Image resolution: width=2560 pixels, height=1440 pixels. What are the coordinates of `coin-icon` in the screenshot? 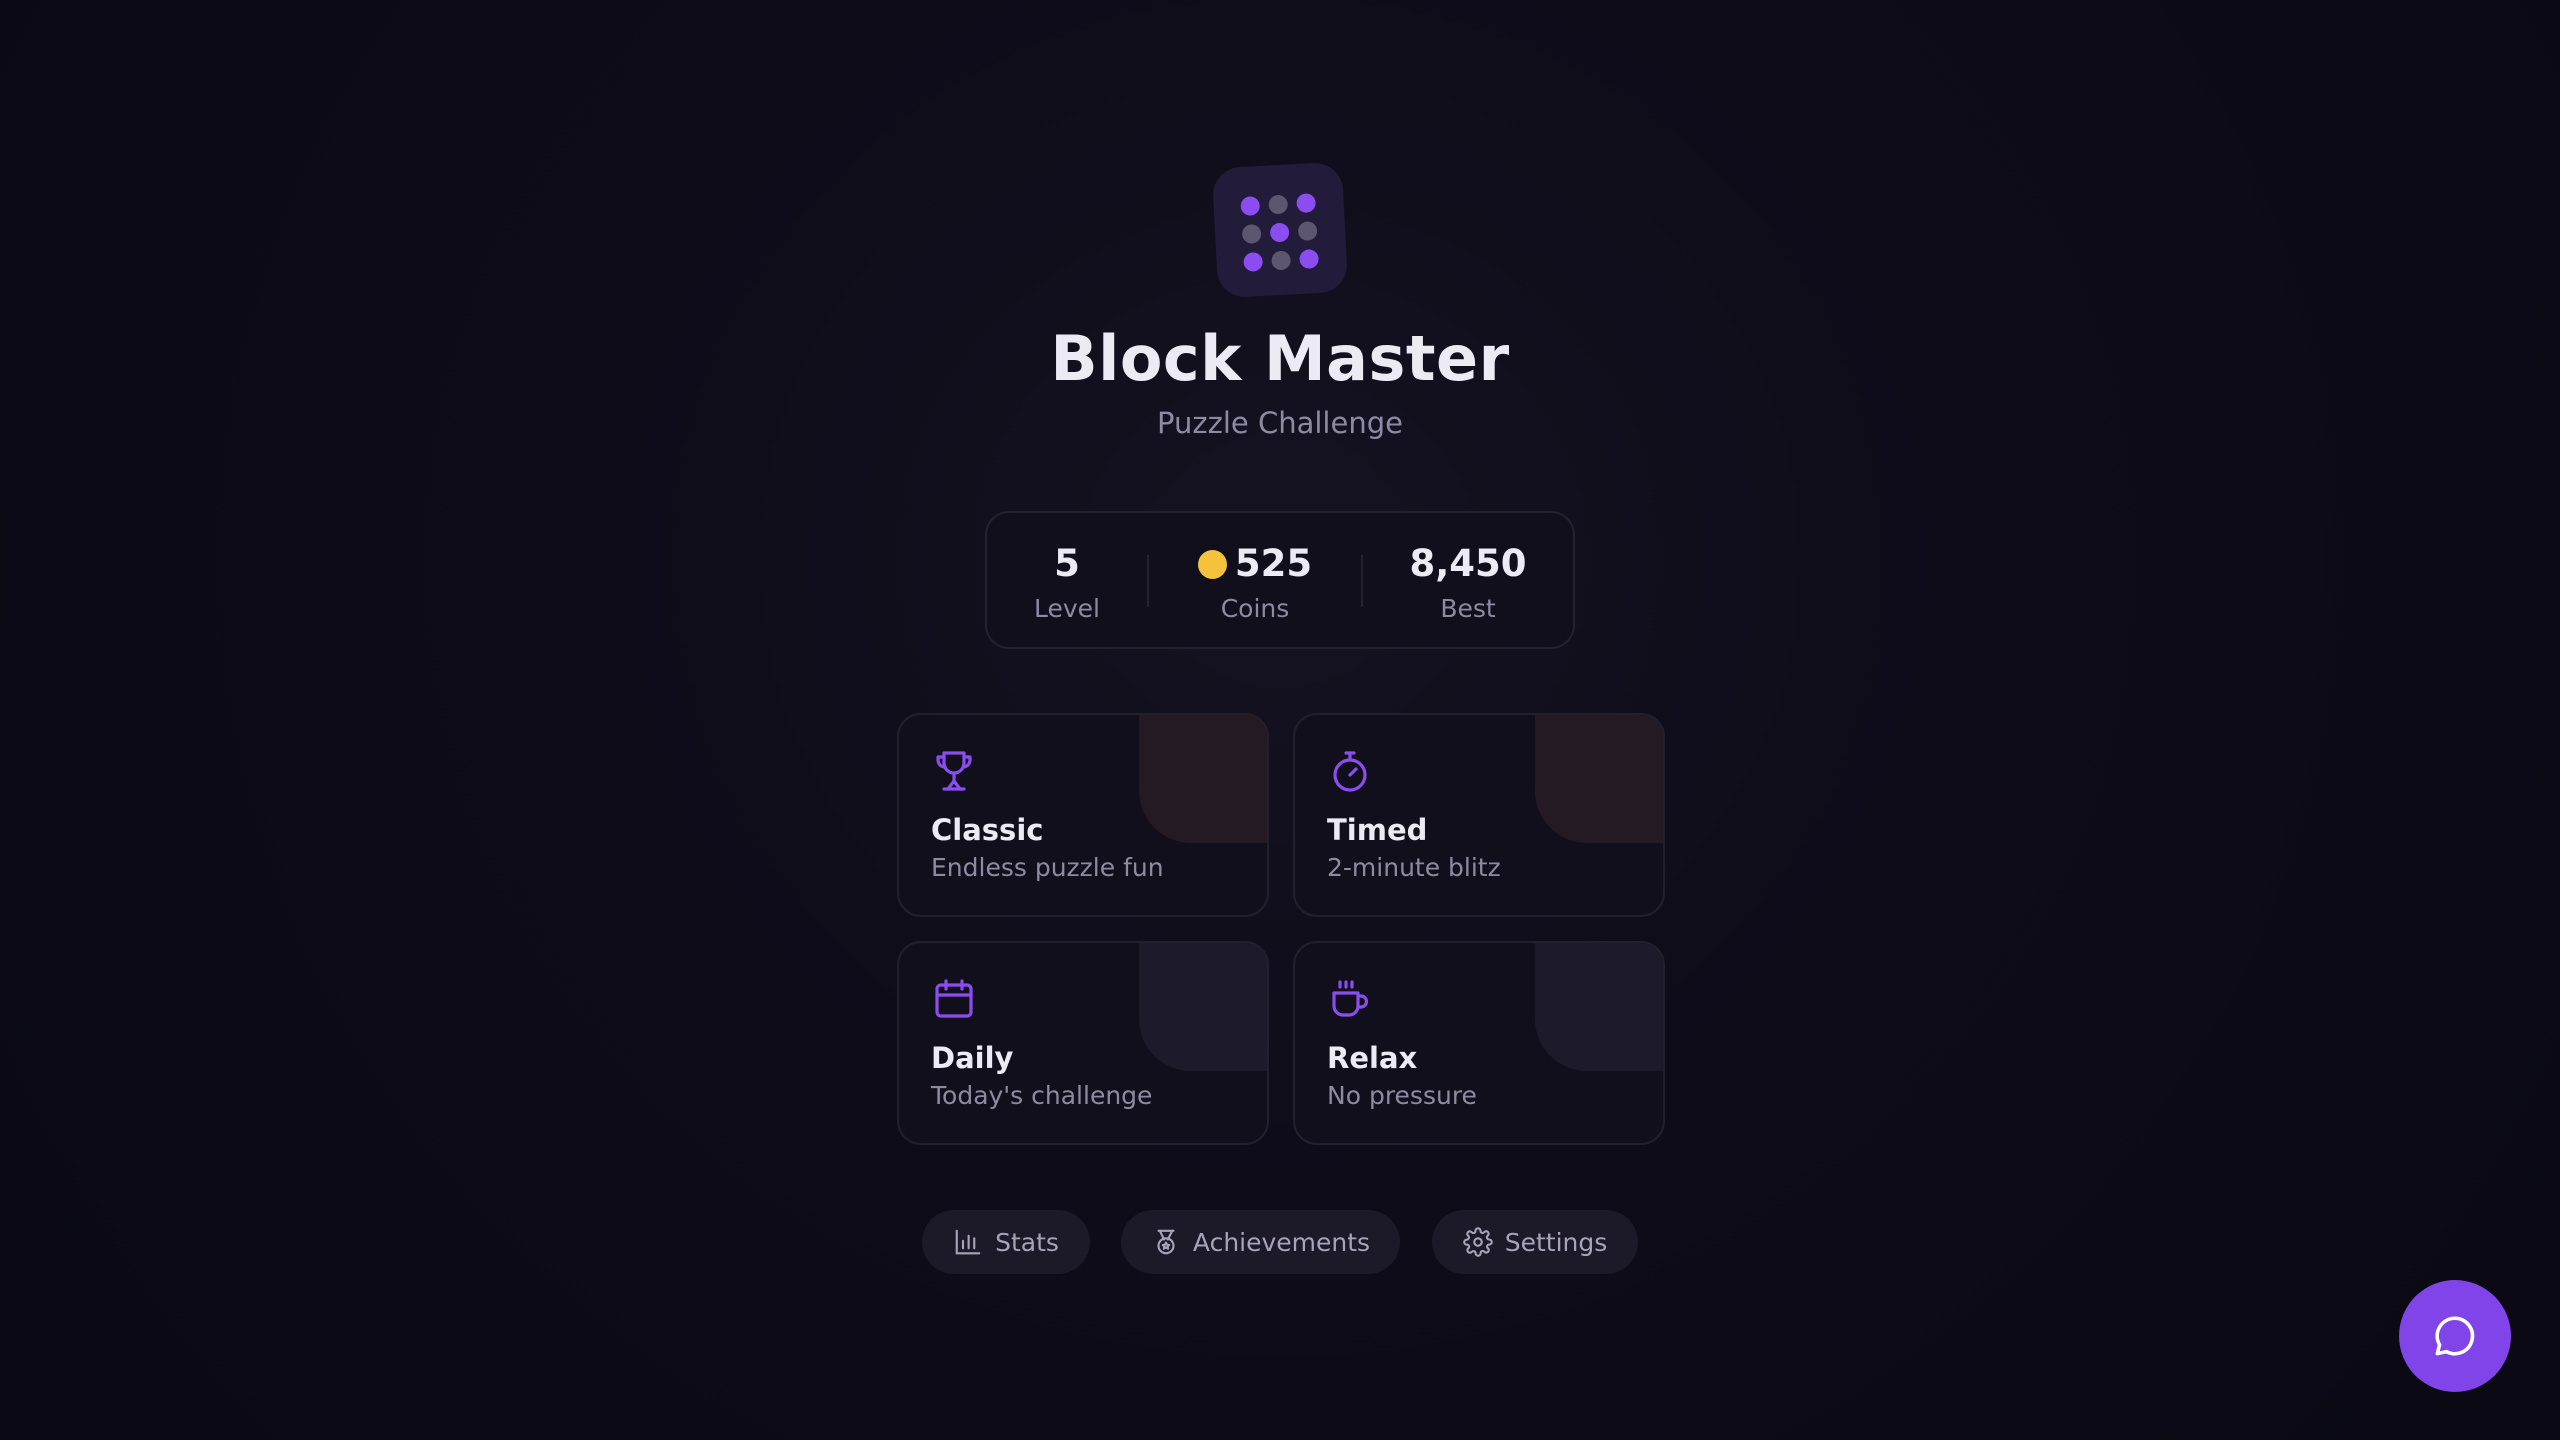 It's located at (1212, 564).